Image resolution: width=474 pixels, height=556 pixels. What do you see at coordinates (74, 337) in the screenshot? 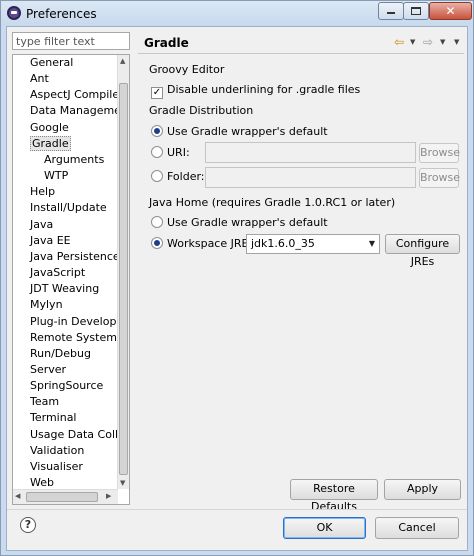
I see `tree-item-label: Remote Systems` at bounding box center [74, 337].